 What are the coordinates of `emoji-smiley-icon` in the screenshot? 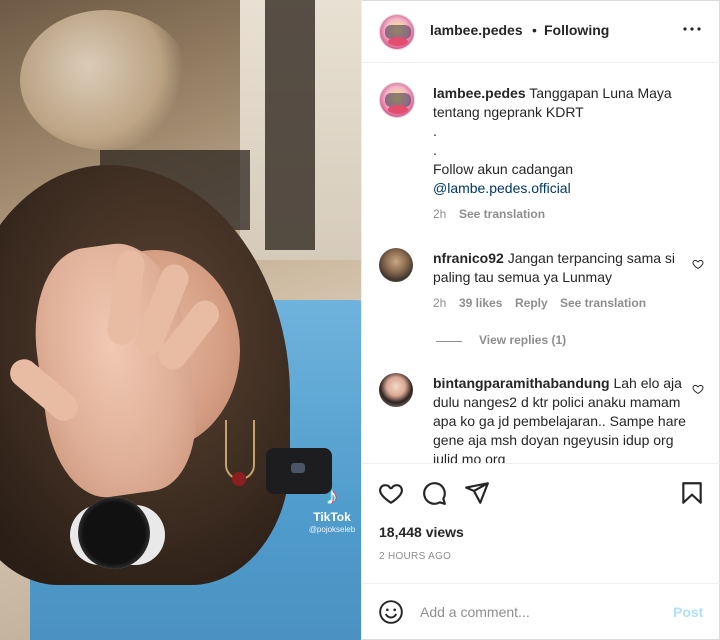 It's located at (391, 612).